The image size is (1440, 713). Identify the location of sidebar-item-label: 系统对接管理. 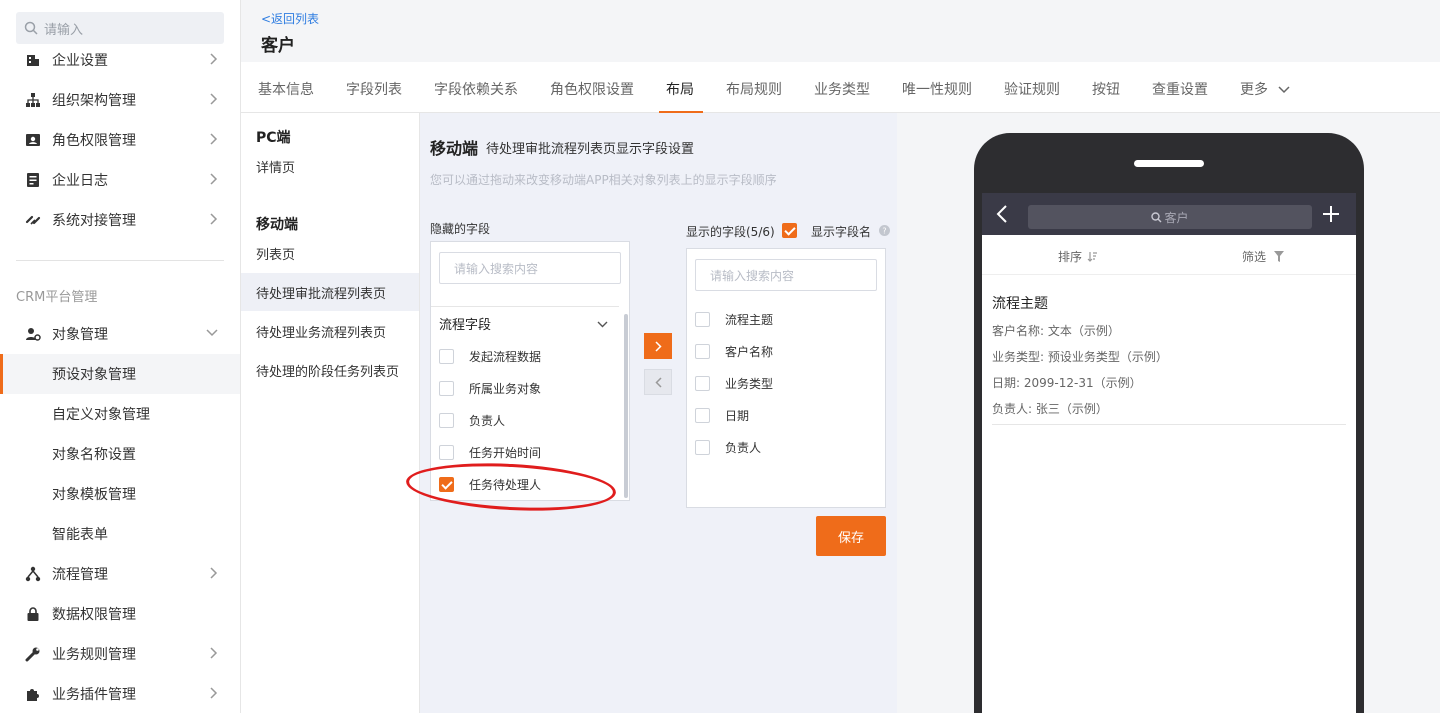
(94, 221).